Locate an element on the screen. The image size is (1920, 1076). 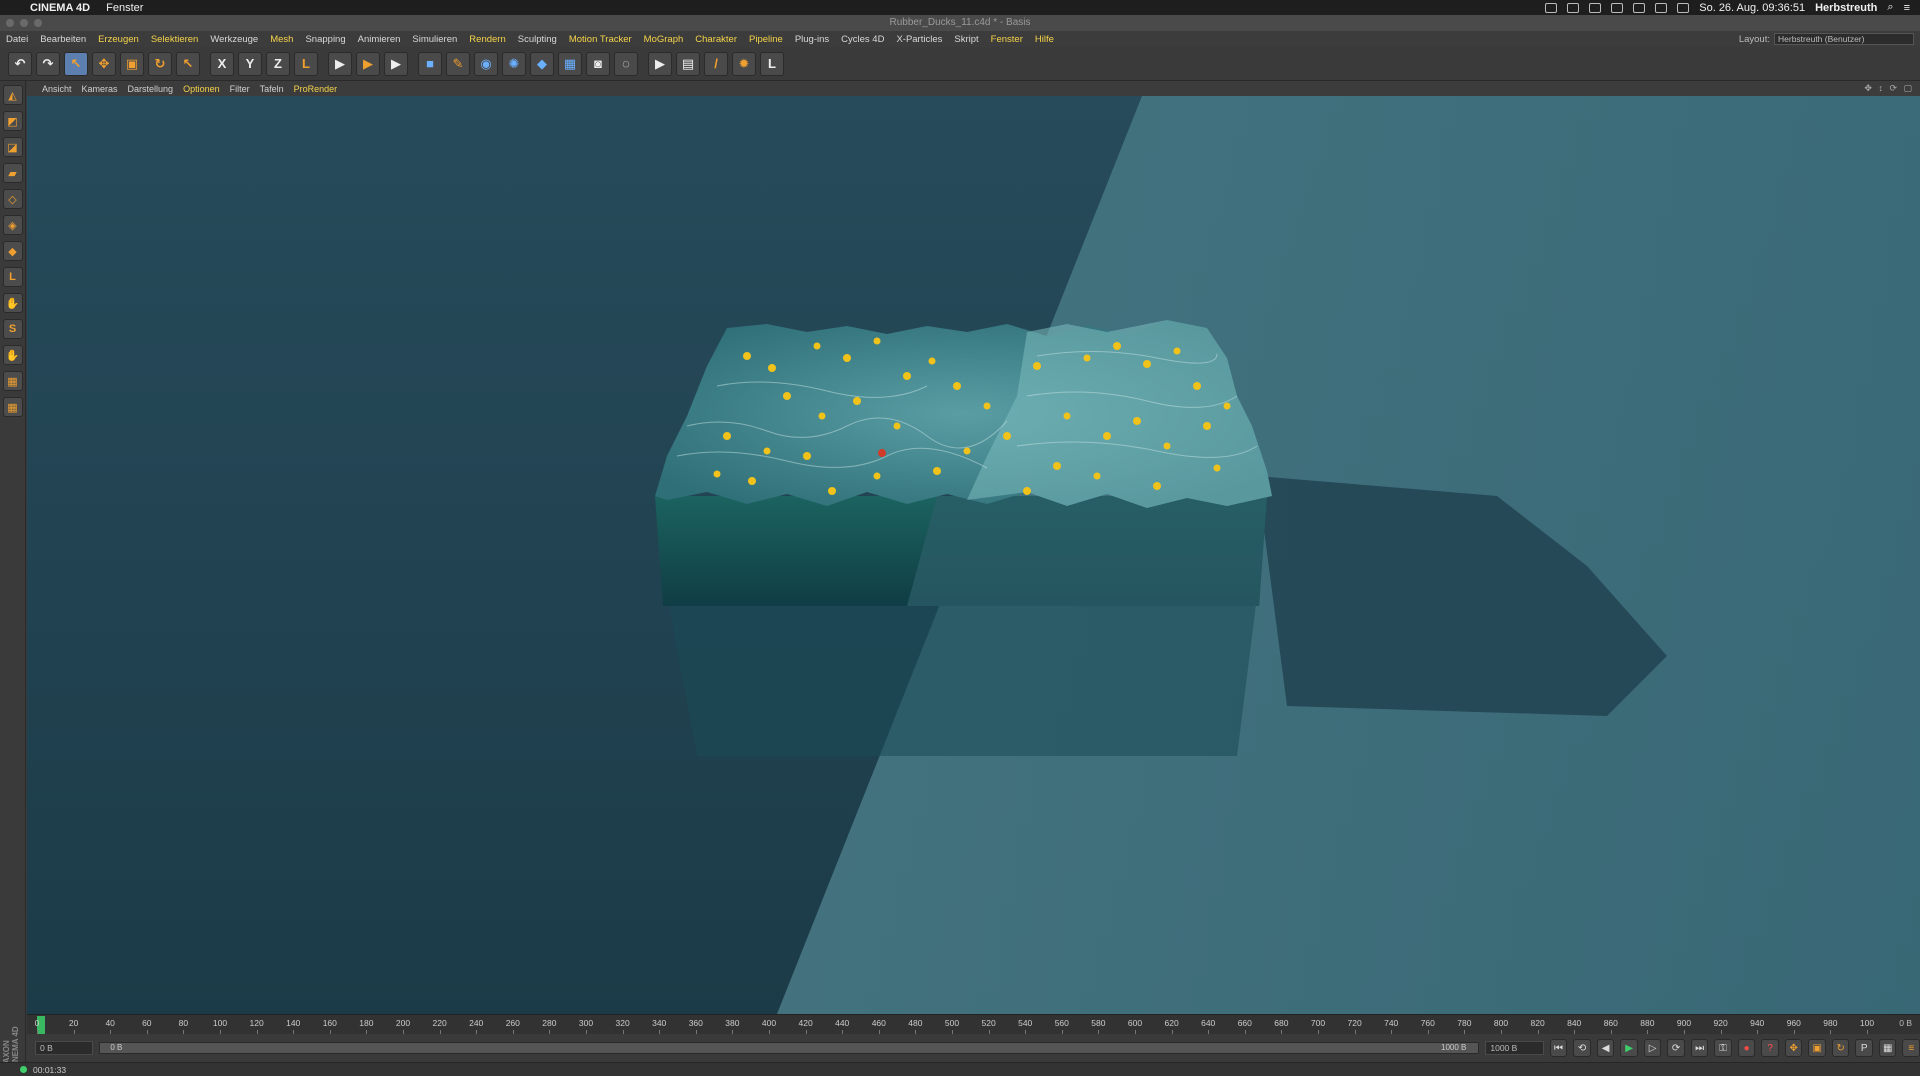
scale-icon: ▣ is located at coordinates (132, 63).